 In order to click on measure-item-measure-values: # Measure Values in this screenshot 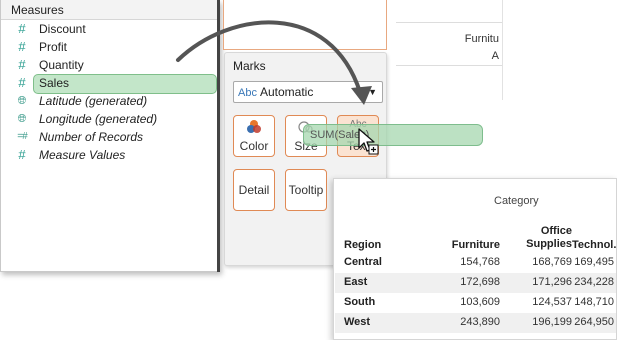, I will do `click(110, 155)`.